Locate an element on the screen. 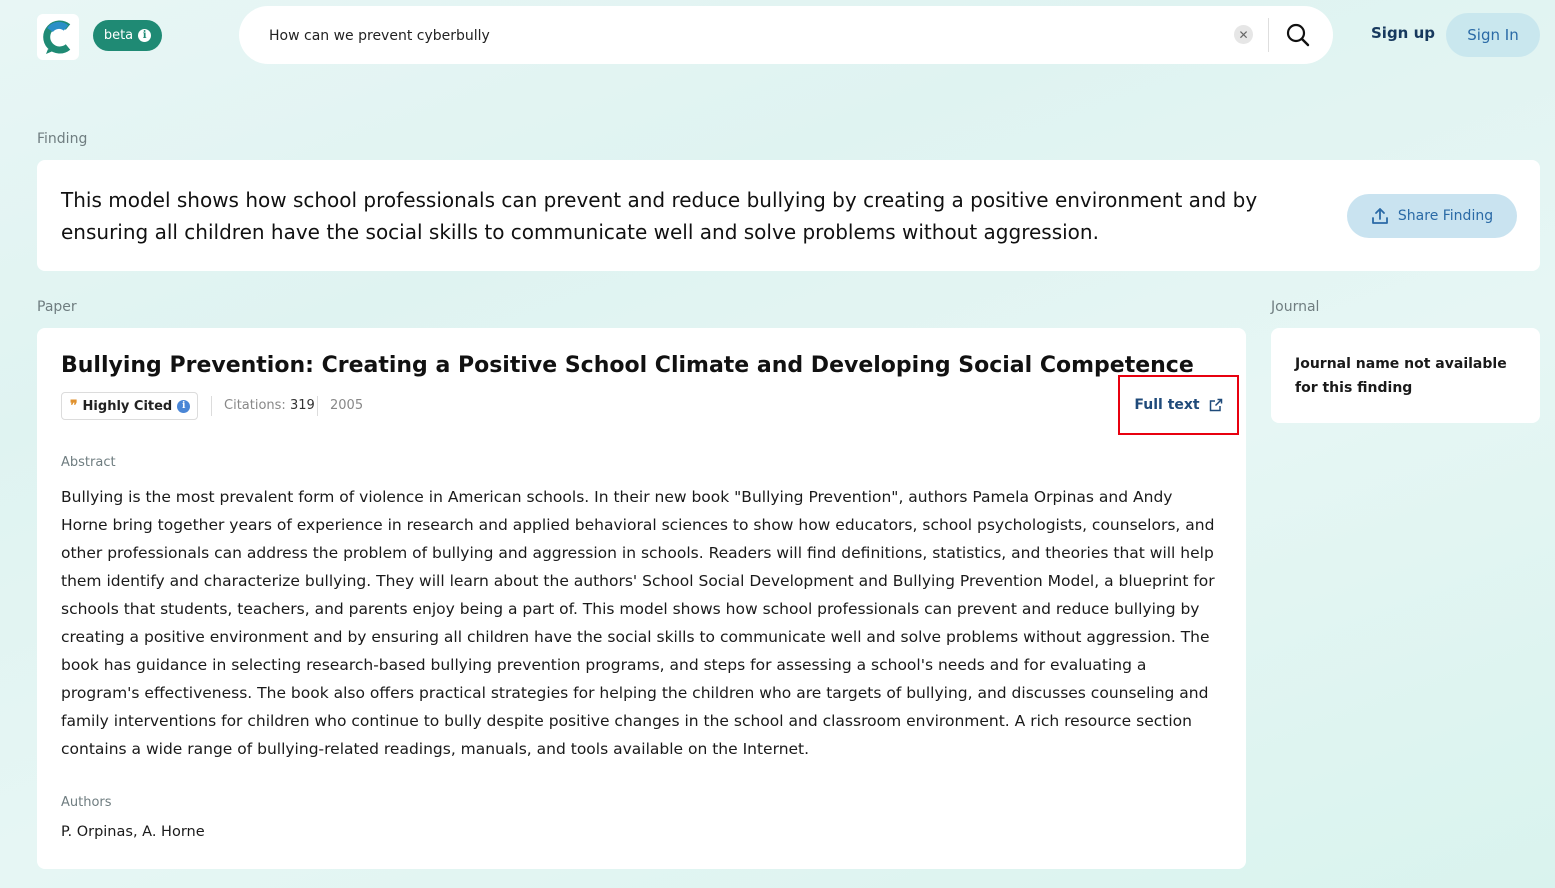 This screenshot has height=888, width=1555. journal-section-label: Journal is located at coordinates (1295, 307).